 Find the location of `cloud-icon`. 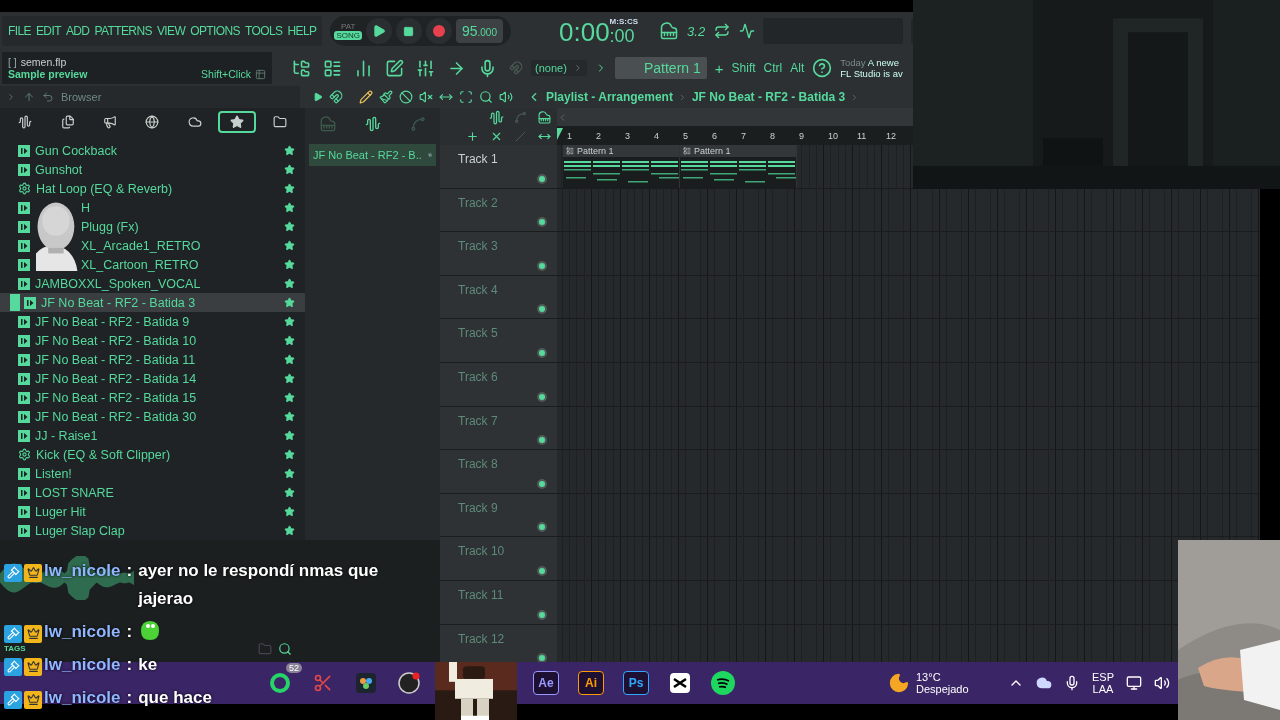

cloud-icon is located at coordinates (1044, 683).